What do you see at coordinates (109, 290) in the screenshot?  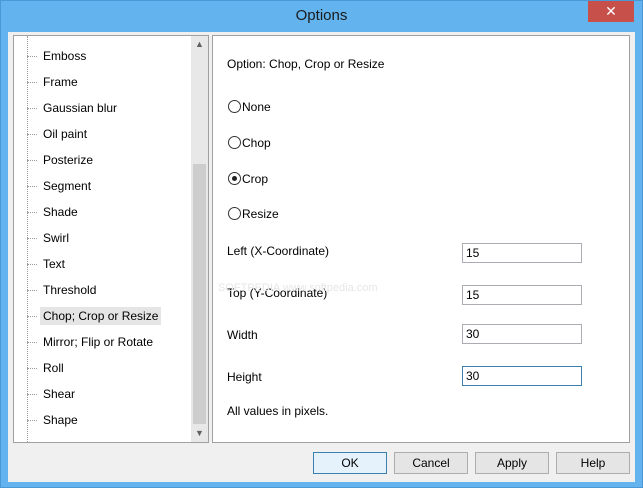 I see `tree-item-threshold: Threshold` at bounding box center [109, 290].